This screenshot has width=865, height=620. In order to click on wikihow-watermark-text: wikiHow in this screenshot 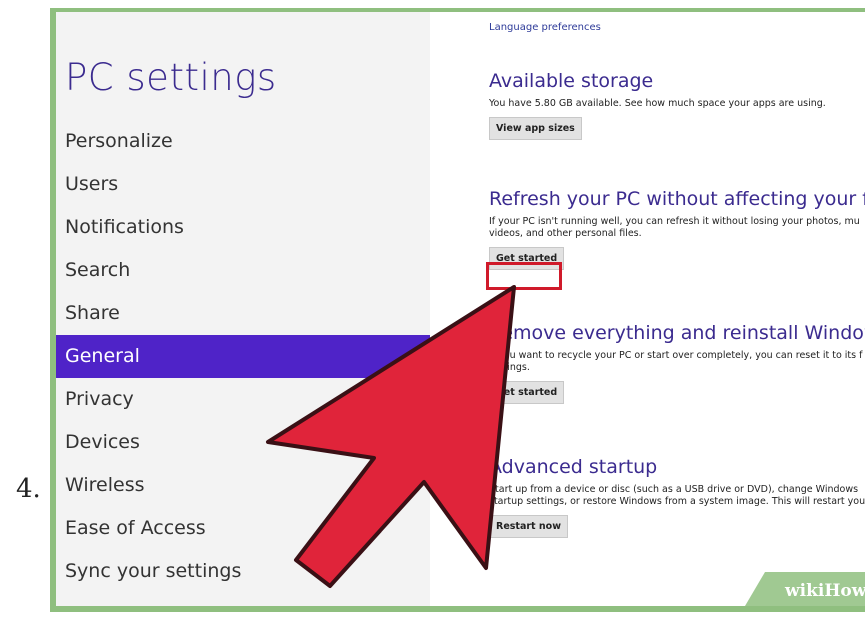, I will do `click(824, 591)`.